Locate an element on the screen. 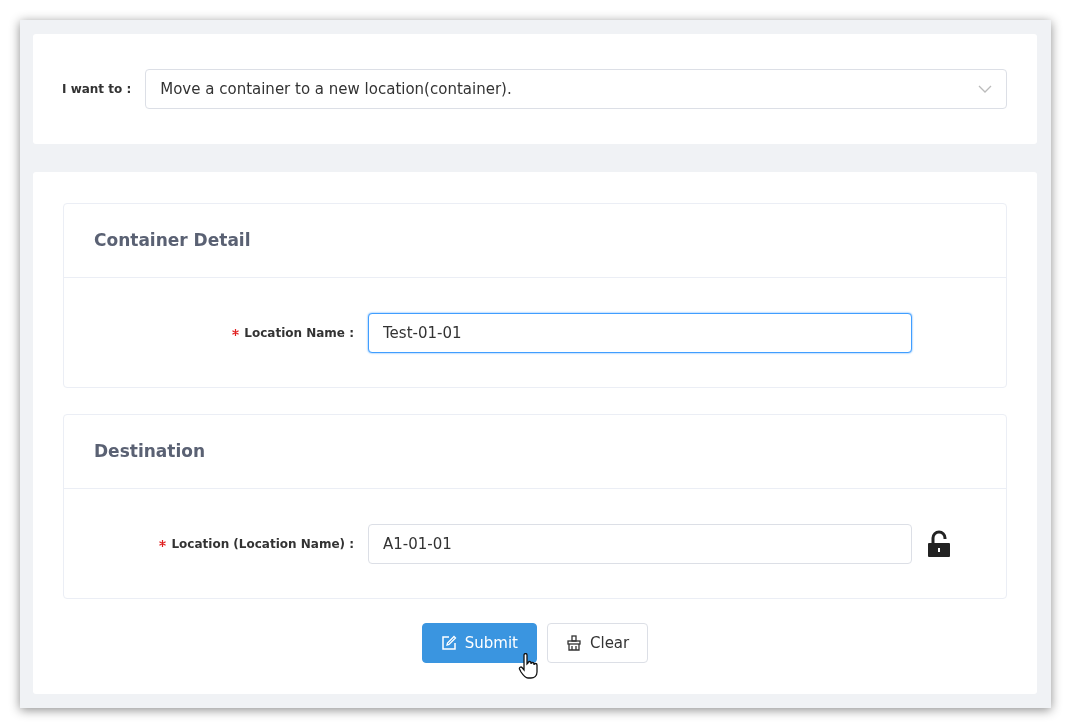  edit-icon is located at coordinates (448, 643).